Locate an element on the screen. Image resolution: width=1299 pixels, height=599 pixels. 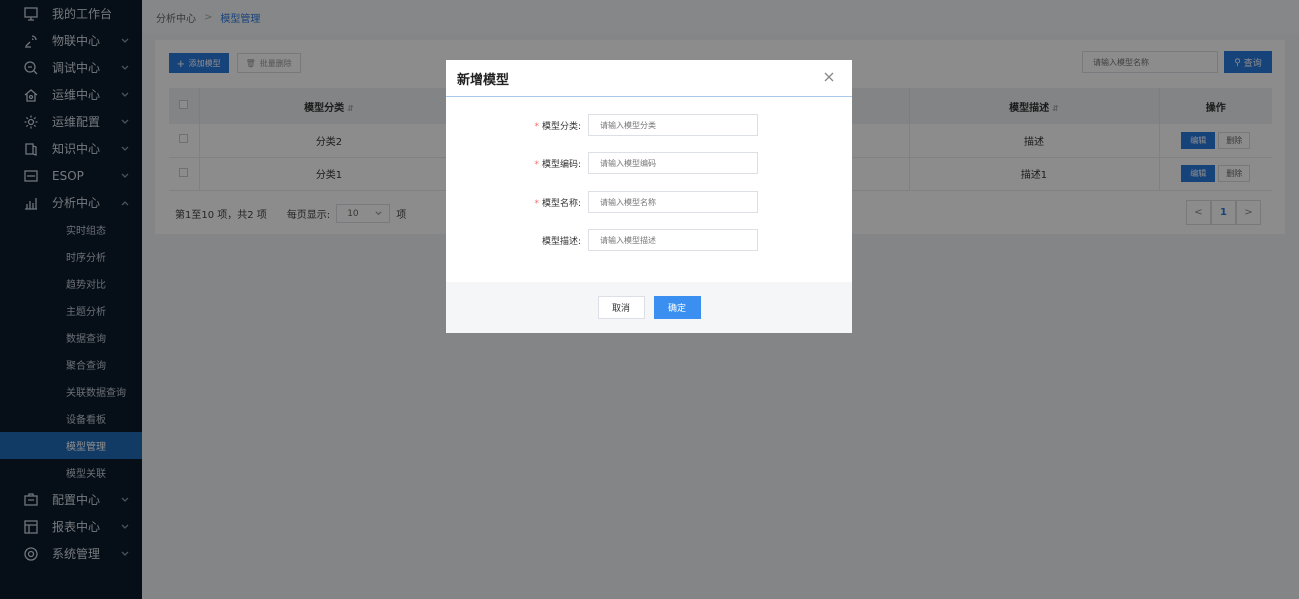
field-label: * 模型名称: is located at coordinates (517, 202).